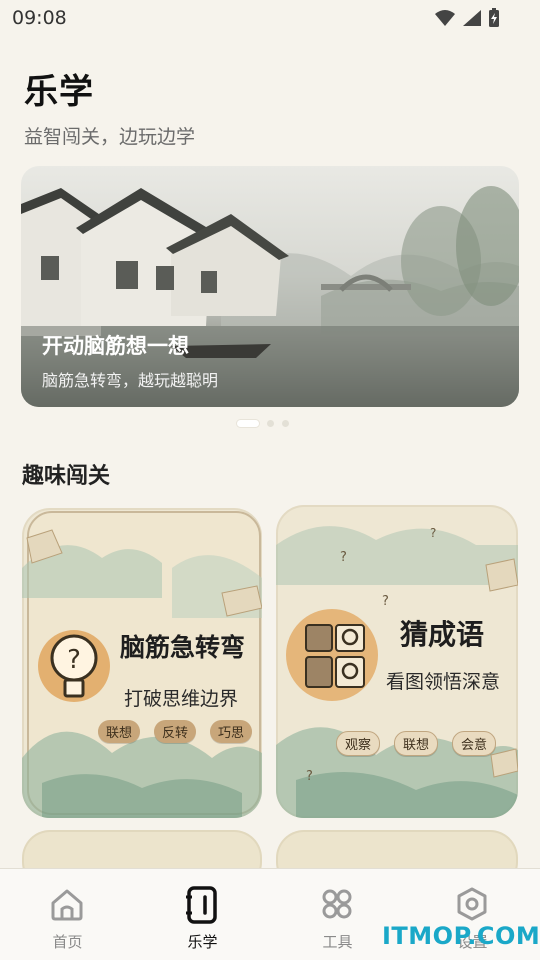 This screenshot has width=540, height=960. I want to click on tag-list: 联想 反转 巧思, so click(175, 731).